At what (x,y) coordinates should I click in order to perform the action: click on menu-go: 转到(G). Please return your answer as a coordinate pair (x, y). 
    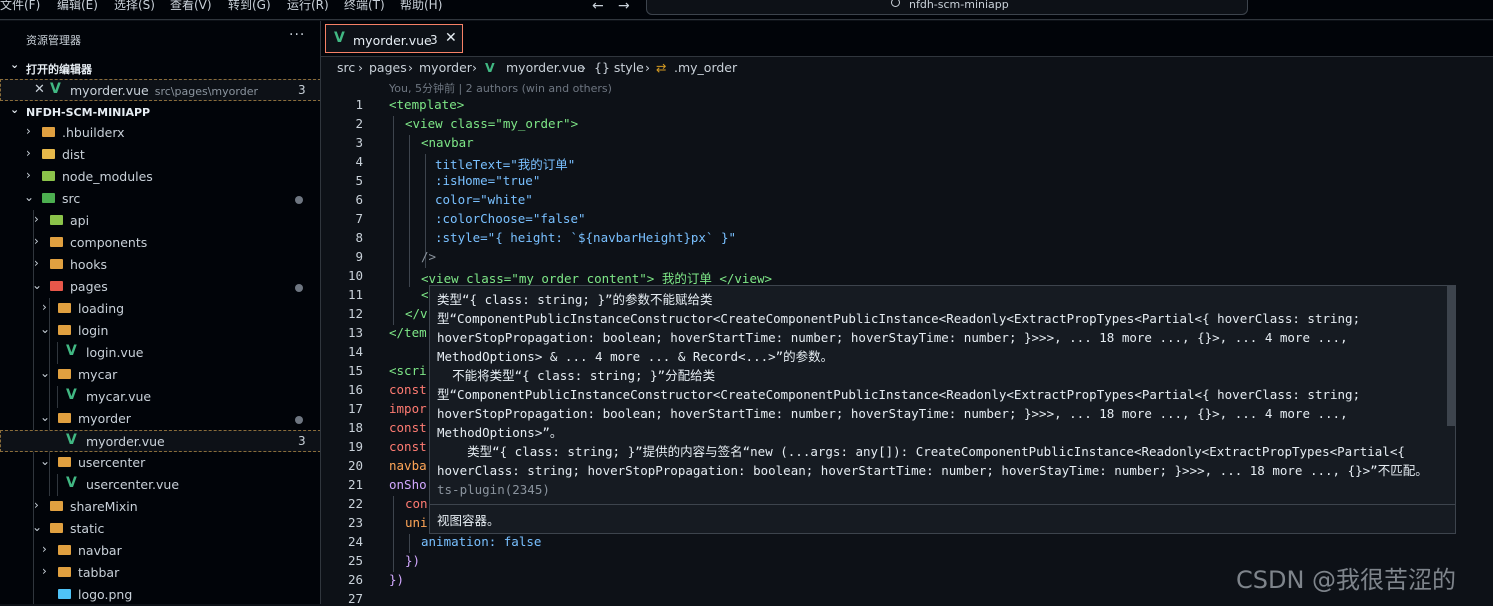
    Looking at the image, I should click on (249, 6).